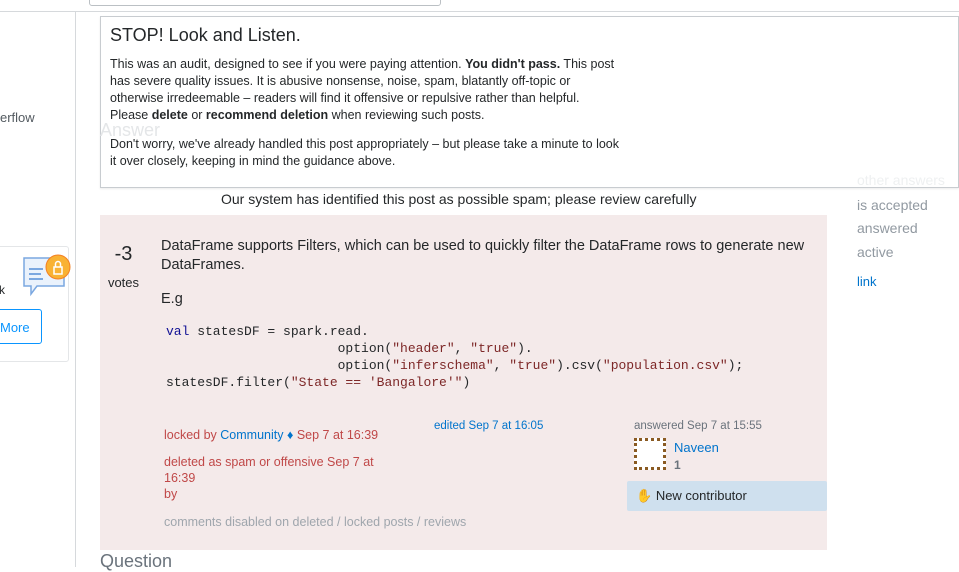 The width and height of the screenshot is (959, 572). I want to click on lock-chat-icon, so click(47, 275).